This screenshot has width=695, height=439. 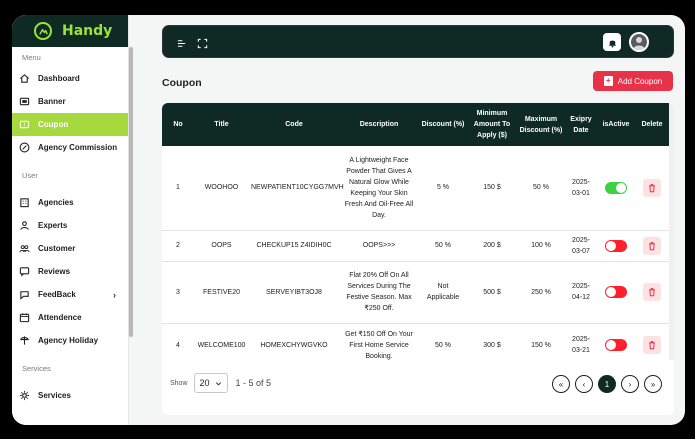 I want to click on cell-title: WELCOME100, so click(x=221, y=341).